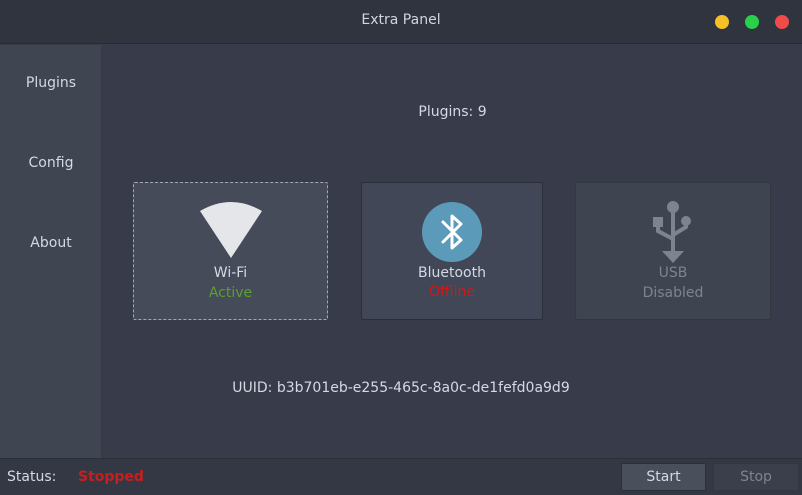 This screenshot has width=802, height=495. I want to click on wifi-state: Active, so click(230, 293).